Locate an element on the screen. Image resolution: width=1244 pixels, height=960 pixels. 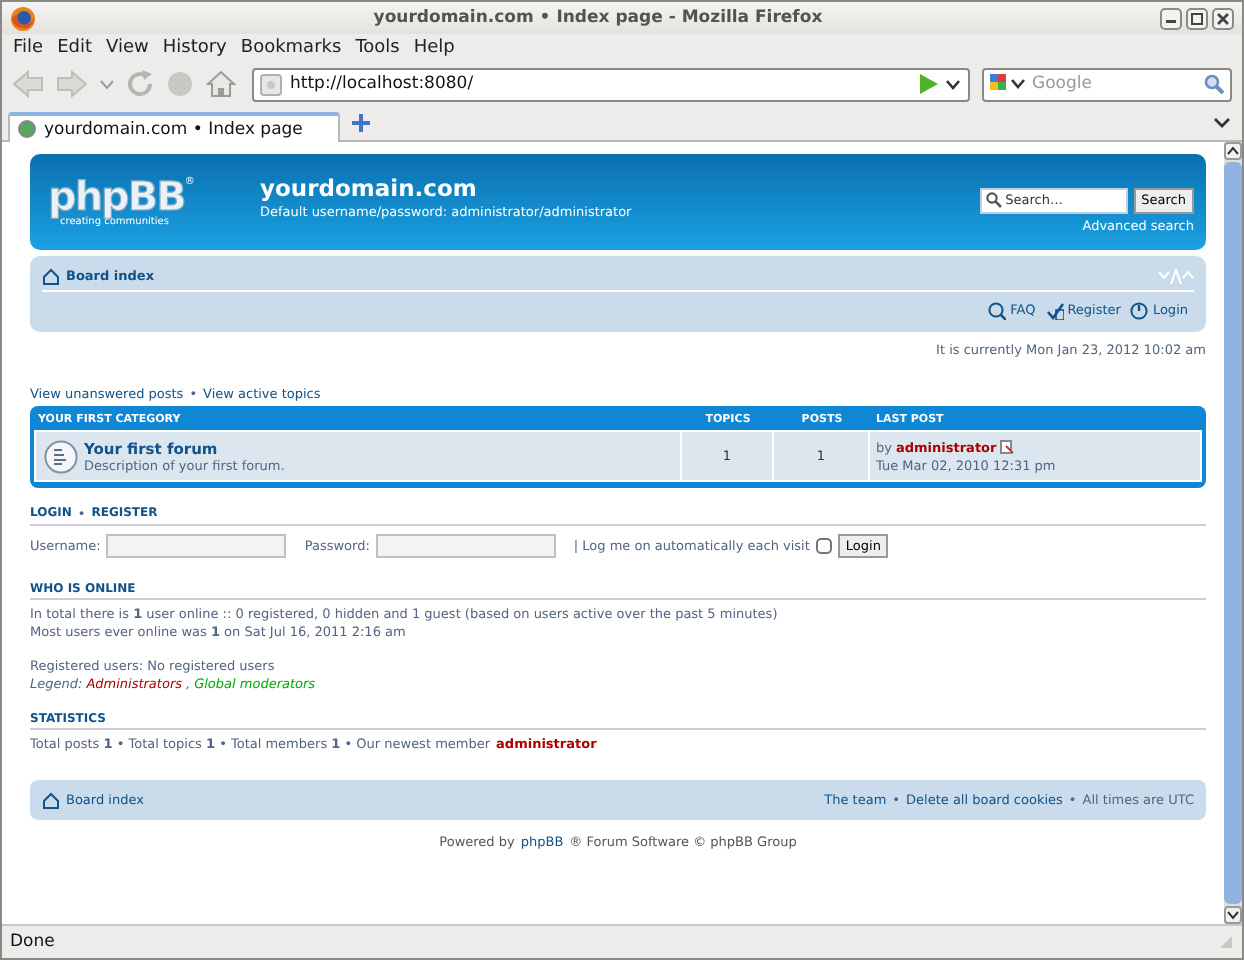
close-icon is located at coordinates (1223, 18).